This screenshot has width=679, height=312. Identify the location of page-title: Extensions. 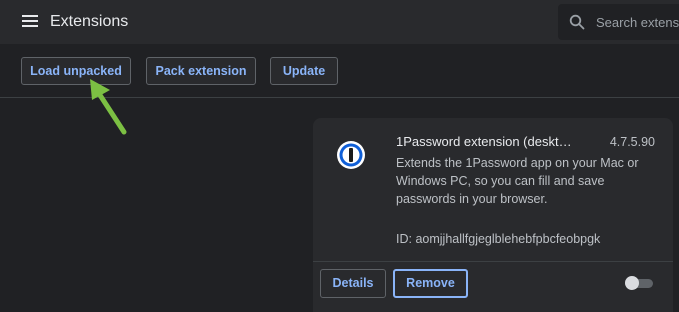
(89, 21).